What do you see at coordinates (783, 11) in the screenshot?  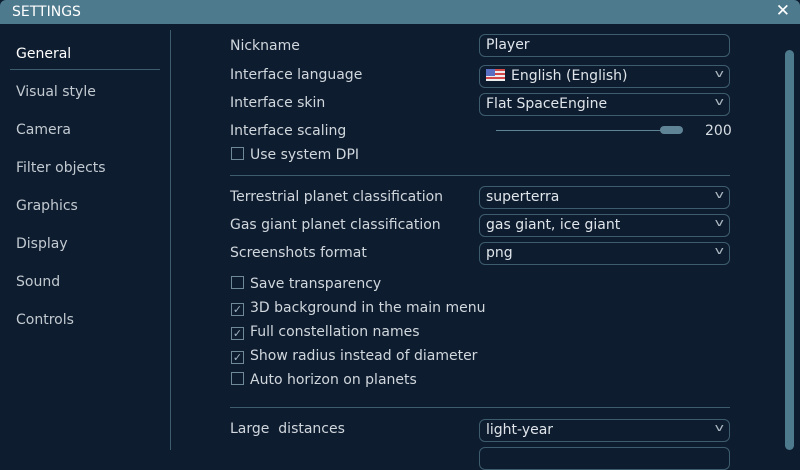 I see `close-icon: ✕` at bounding box center [783, 11].